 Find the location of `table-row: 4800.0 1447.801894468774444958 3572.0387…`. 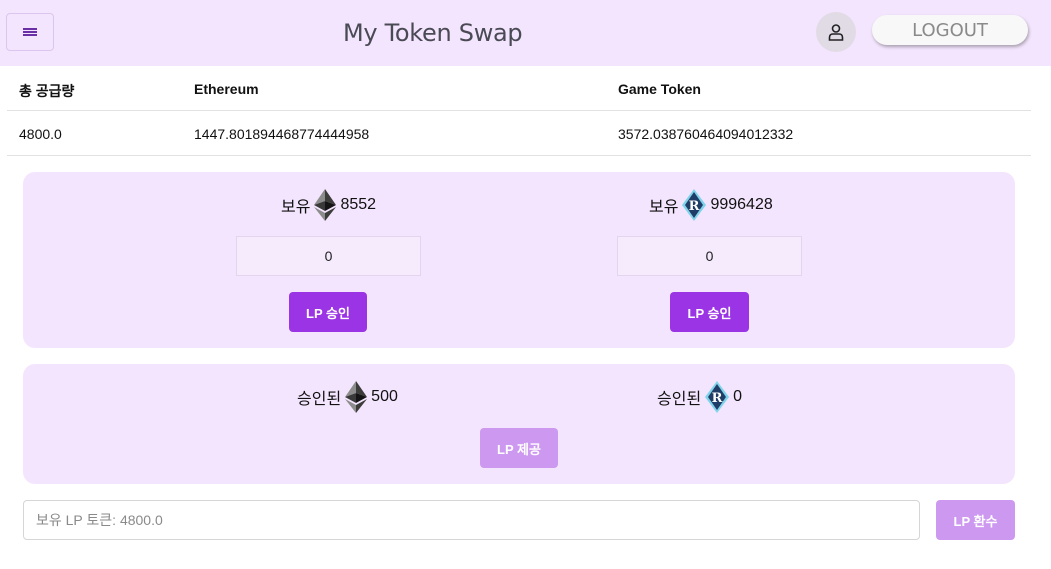

table-row: 4800.0 1447.801894468774444958 3572.0387… is located at coordinates (519, 133).